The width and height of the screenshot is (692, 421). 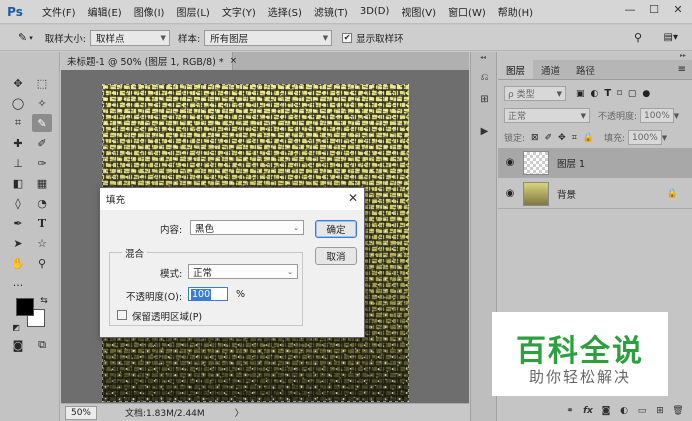 I want to click on lasso-tool-icon: ◯, so click(x=18, y=103).